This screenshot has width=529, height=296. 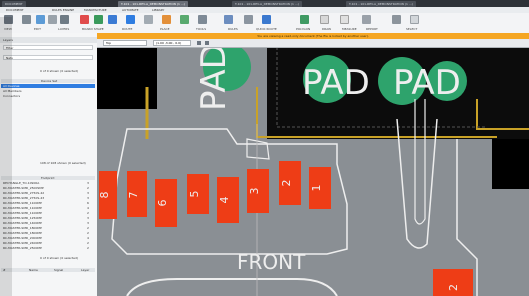 I want to click on grid-toggle-icon, so click(x=207, y=43).